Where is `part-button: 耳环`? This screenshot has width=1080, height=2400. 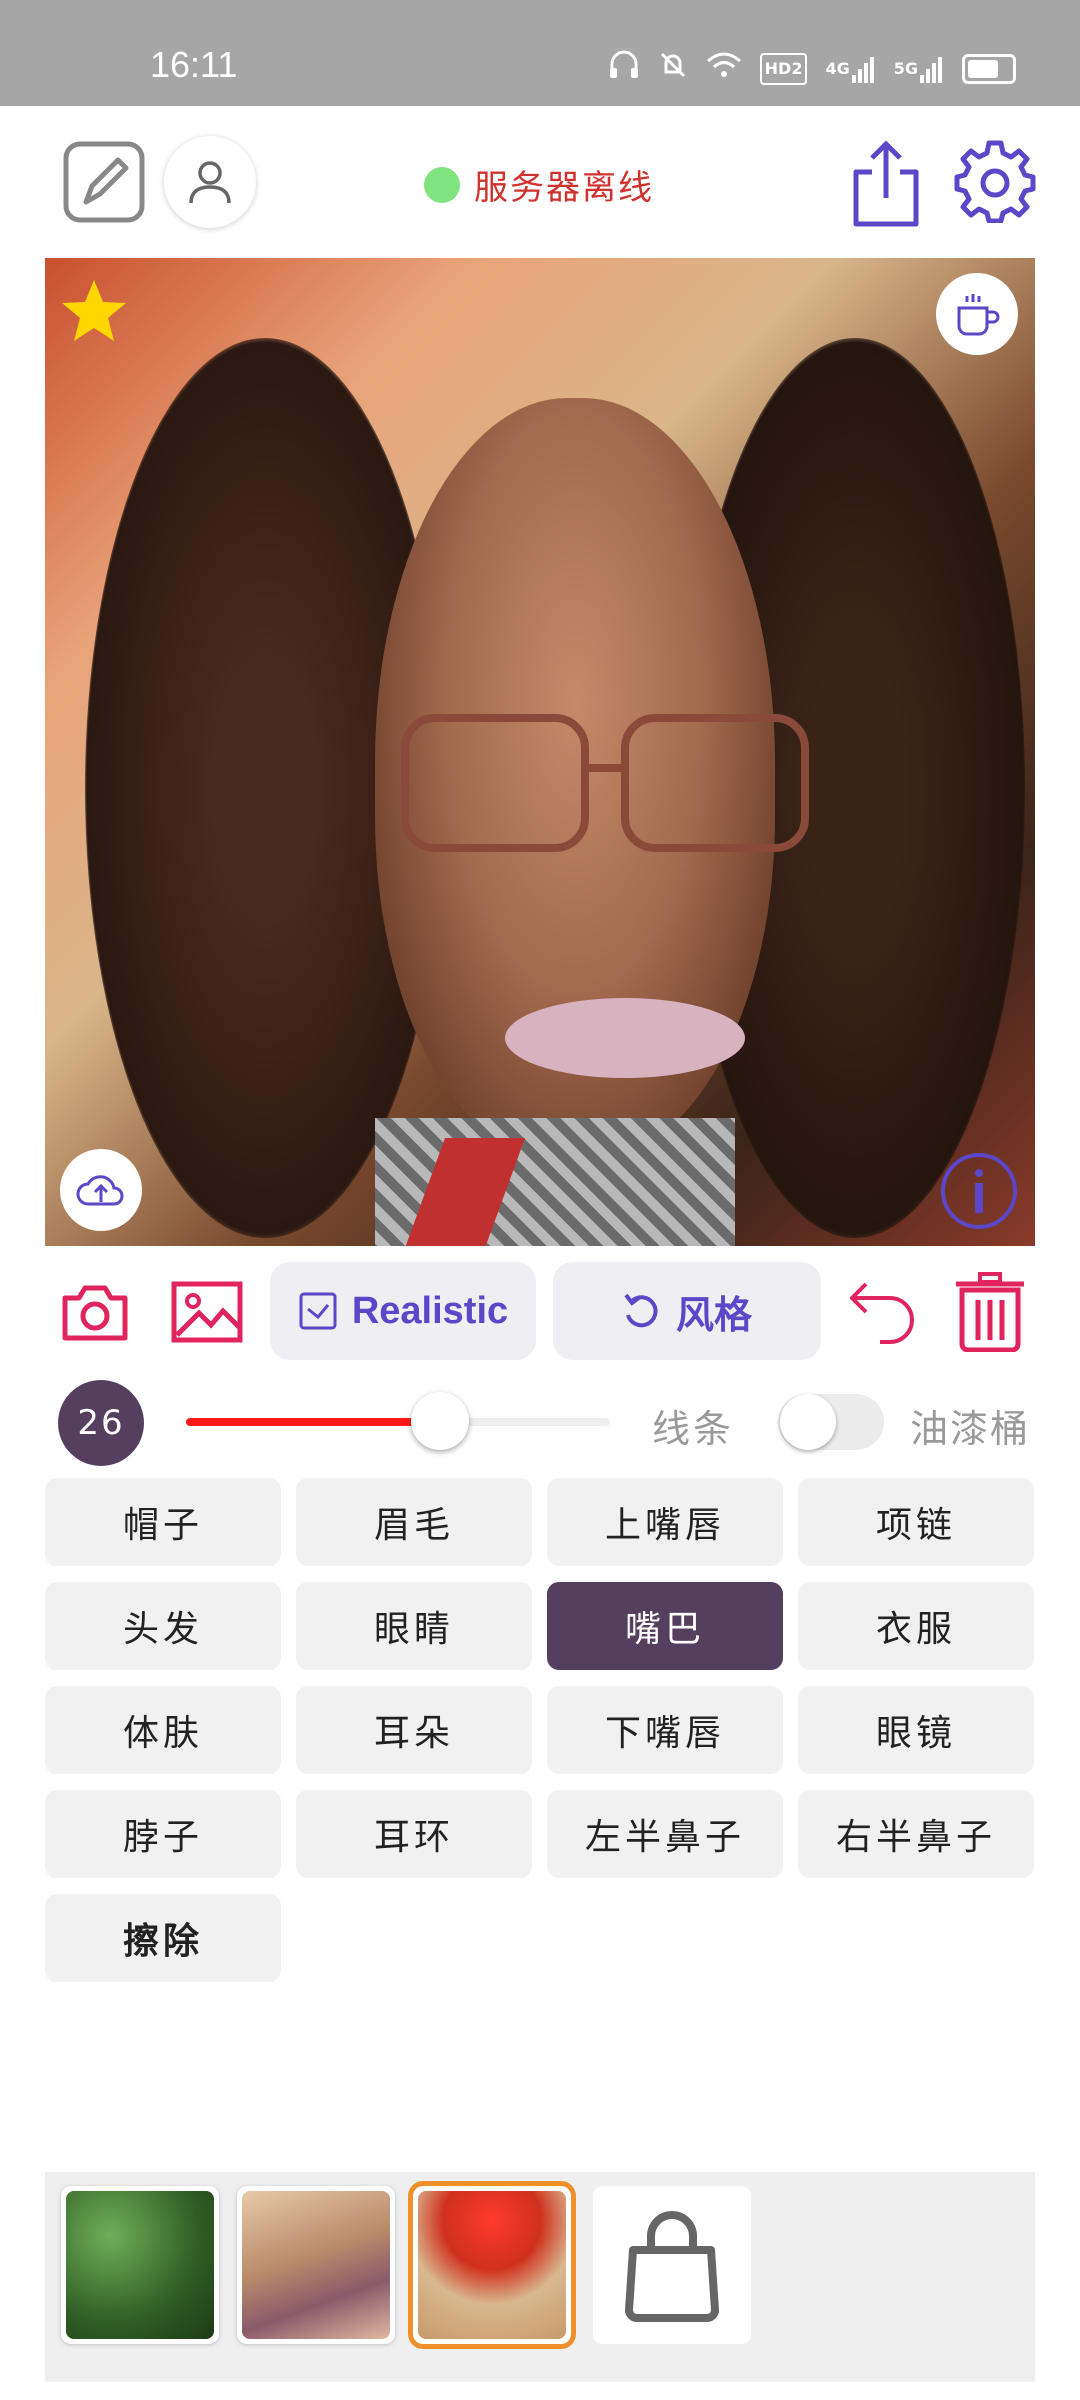
part-button: 耳环 is located at coordinates (414, 1834).